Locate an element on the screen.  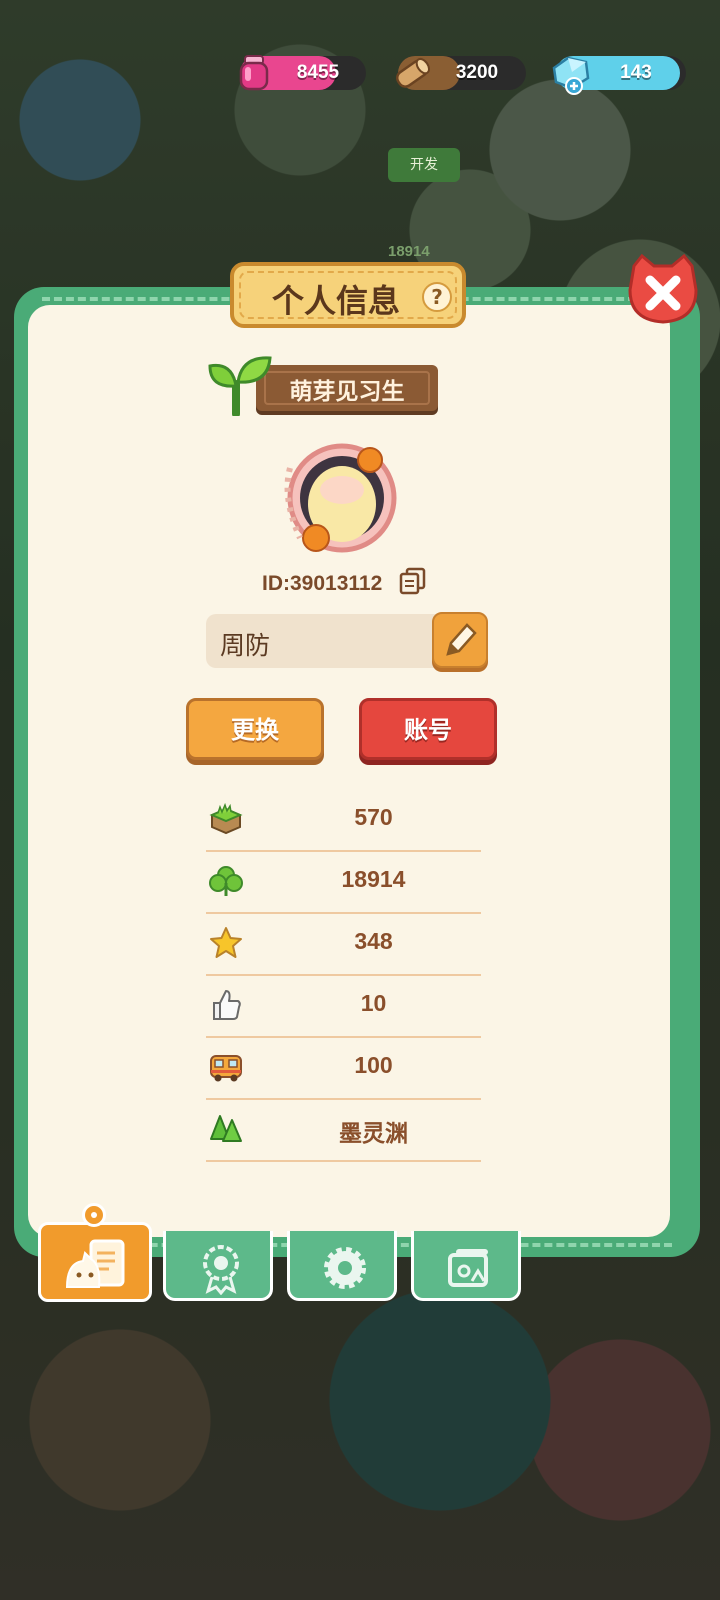
tab-album is located at coordinates (466, 1266).